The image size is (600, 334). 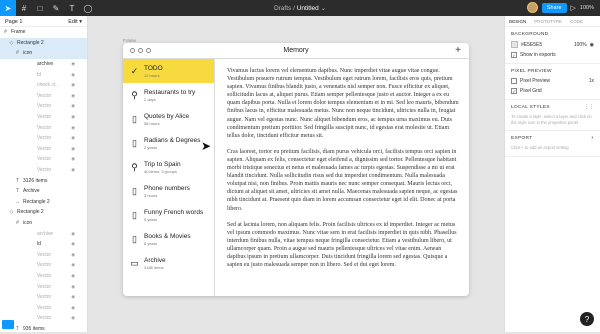 I want to click on color-swatch, so click(x=514, y=44).